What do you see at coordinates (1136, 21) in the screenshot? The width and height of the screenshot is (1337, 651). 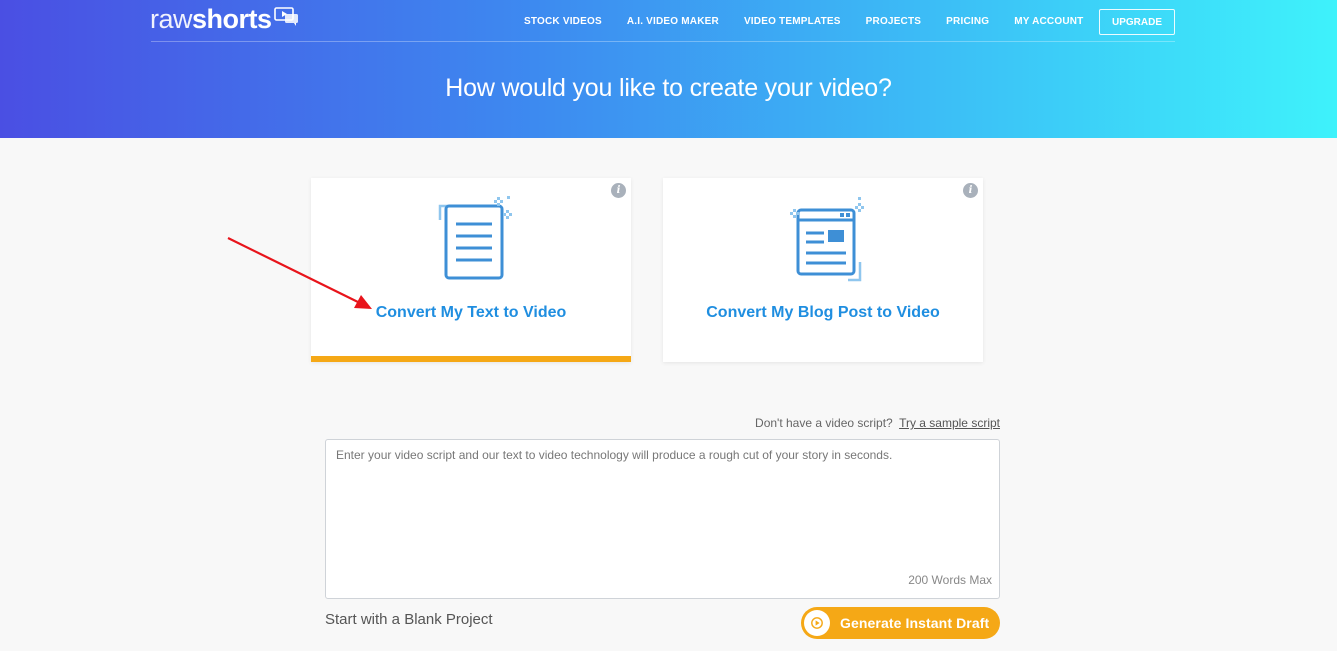 I see `upgrade-button: UPGRADE` at bounding box center [1136, 21].